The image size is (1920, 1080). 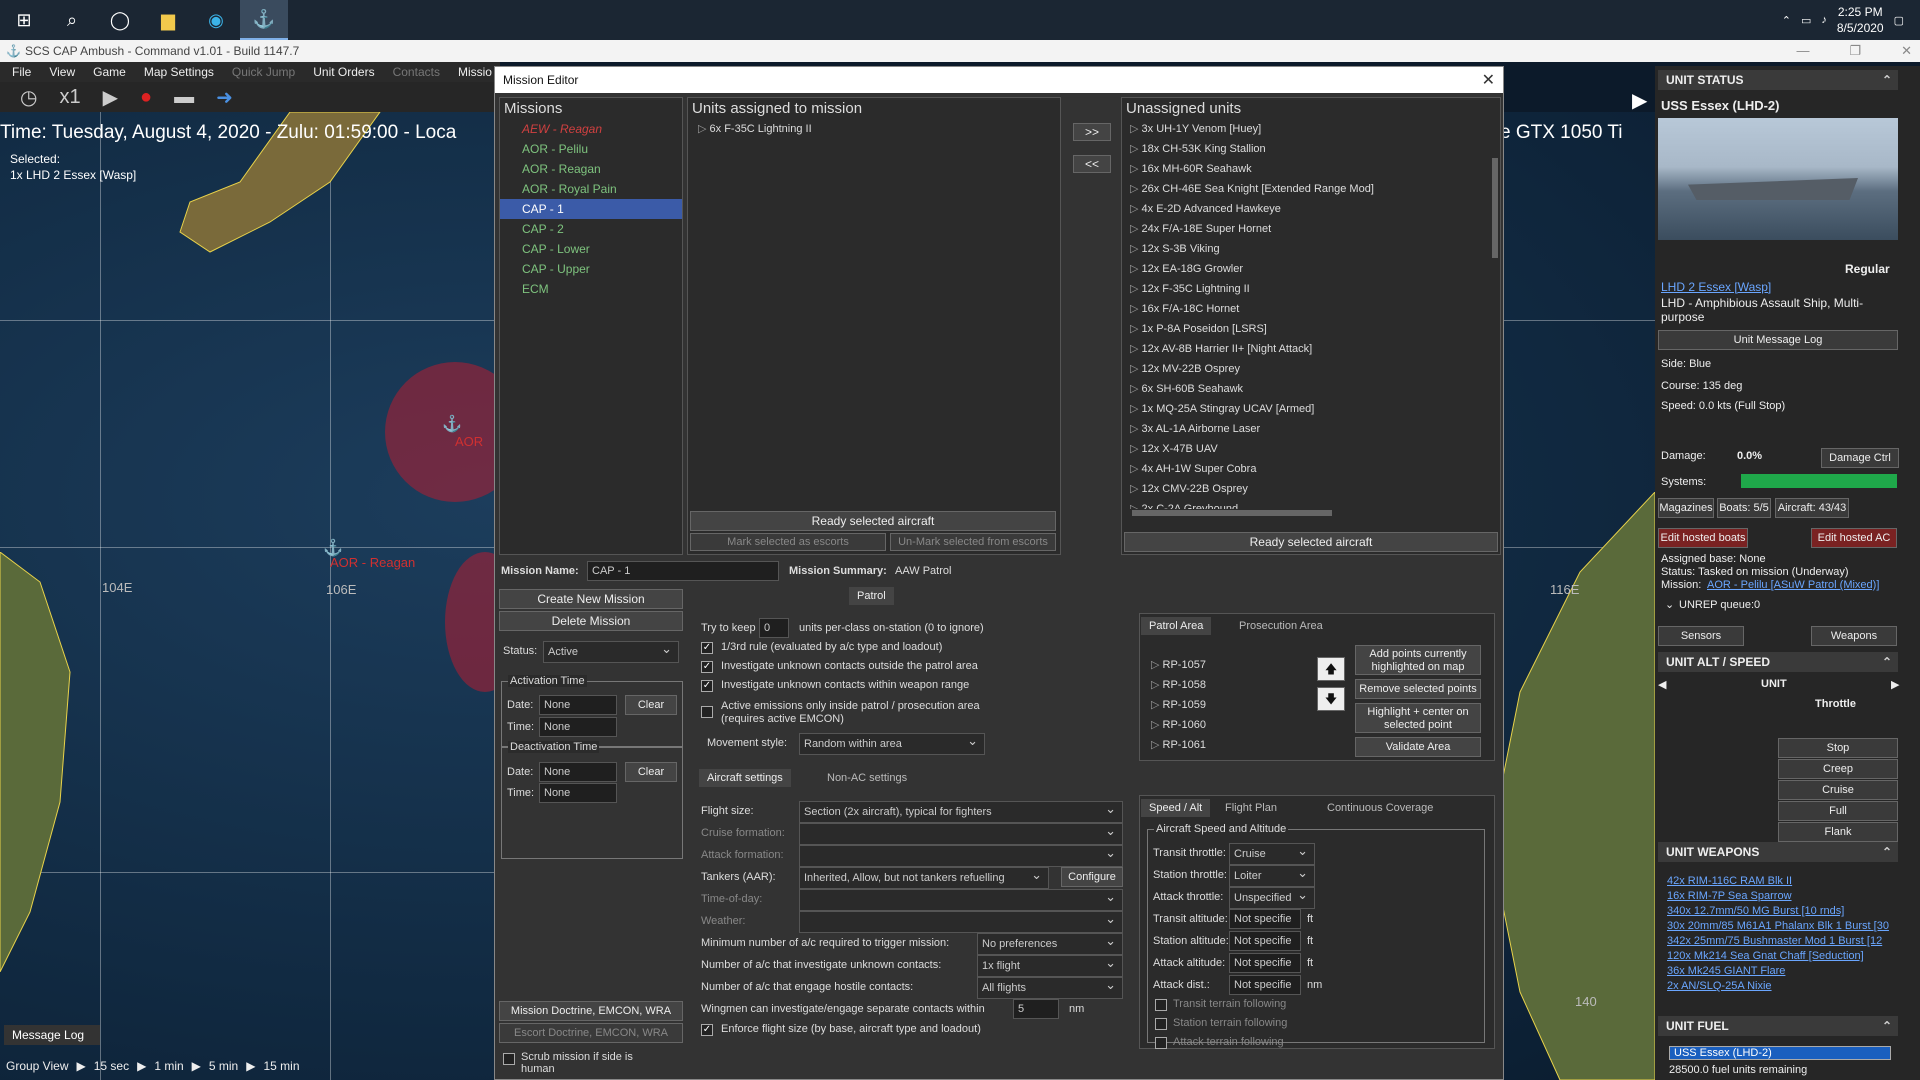 I want to click on magazines-button: Magazines, so click(x=1686, y=508).